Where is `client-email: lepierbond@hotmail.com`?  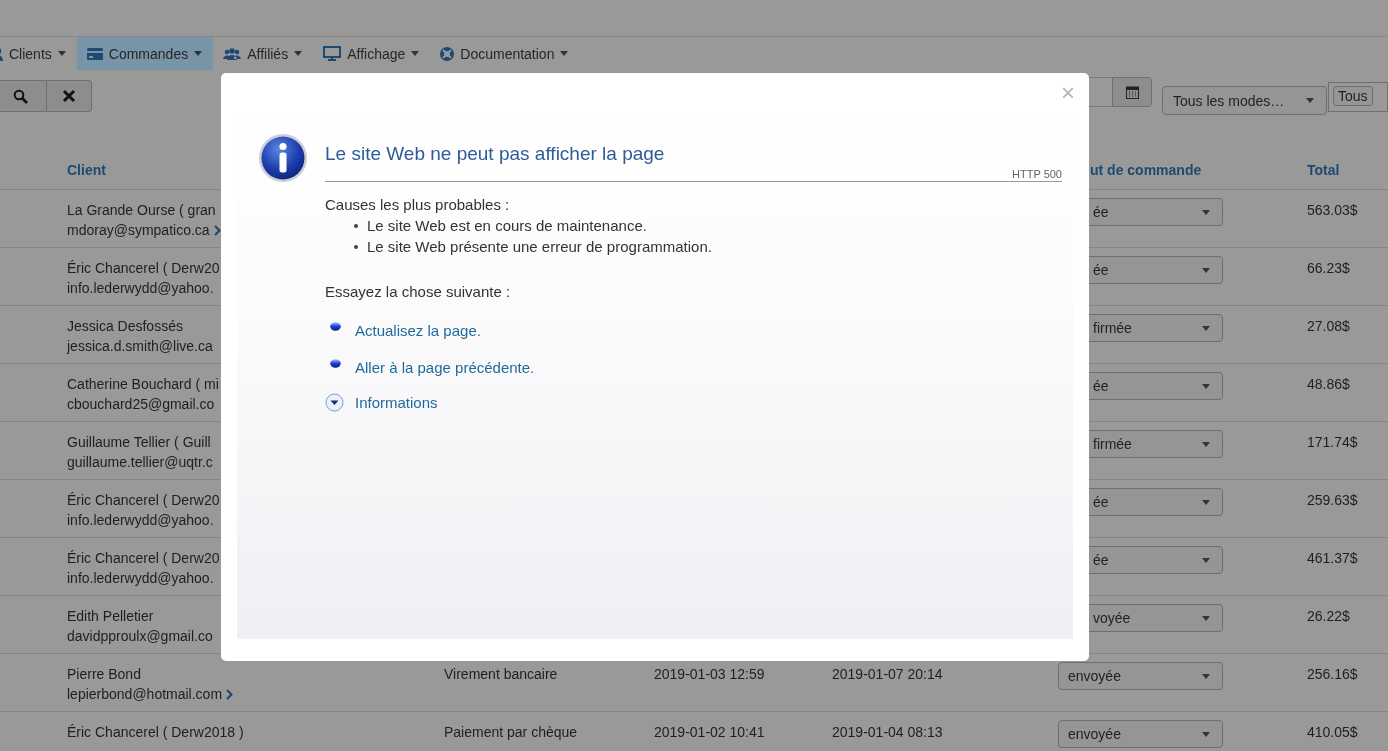
client-email: lepierbond@hotmail.com is located at coordinates (145, 694).